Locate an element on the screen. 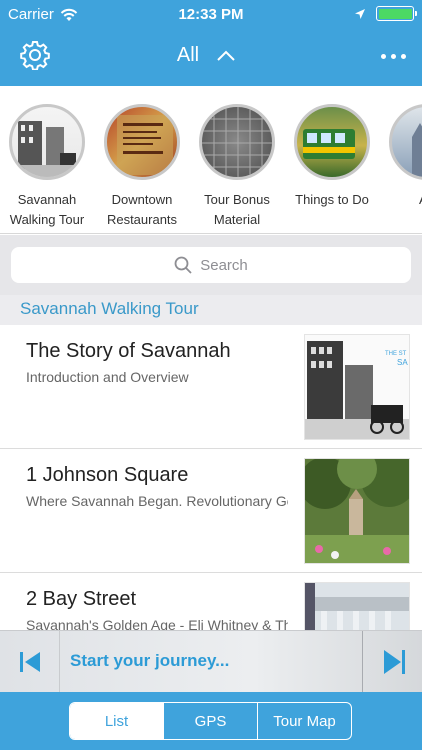 The height and width of the screenshot is (750, 422). location-arrow-icon is located at coordinates (360, 13).